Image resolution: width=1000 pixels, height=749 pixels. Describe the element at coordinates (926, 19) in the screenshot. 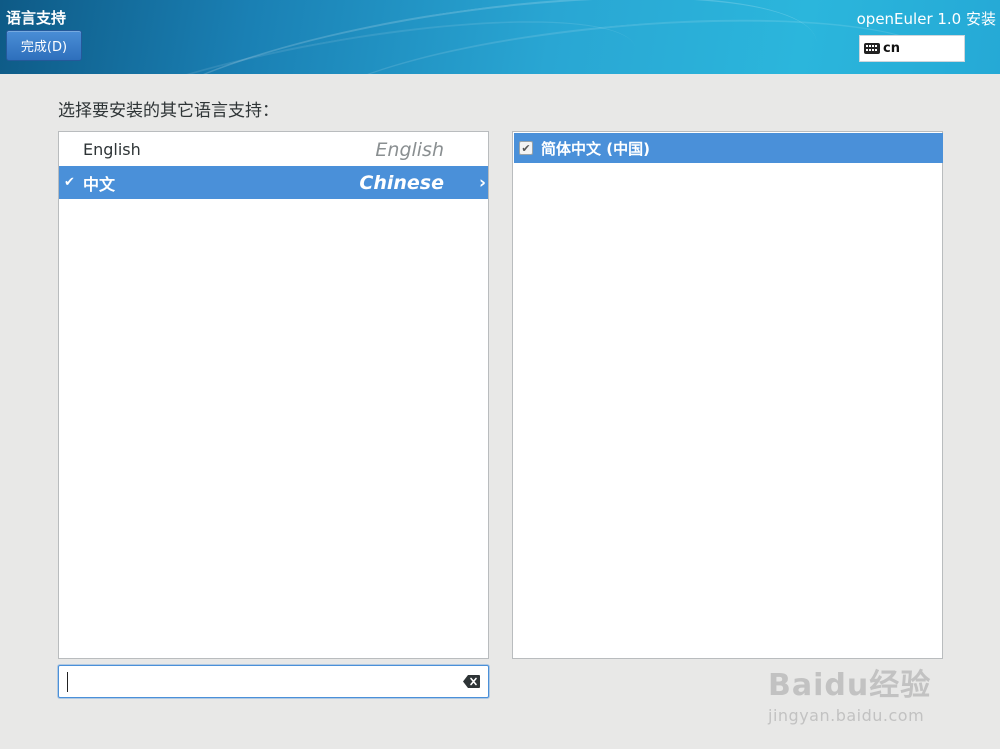

I see `product-title: openEuler 1.0 安装` at that location.